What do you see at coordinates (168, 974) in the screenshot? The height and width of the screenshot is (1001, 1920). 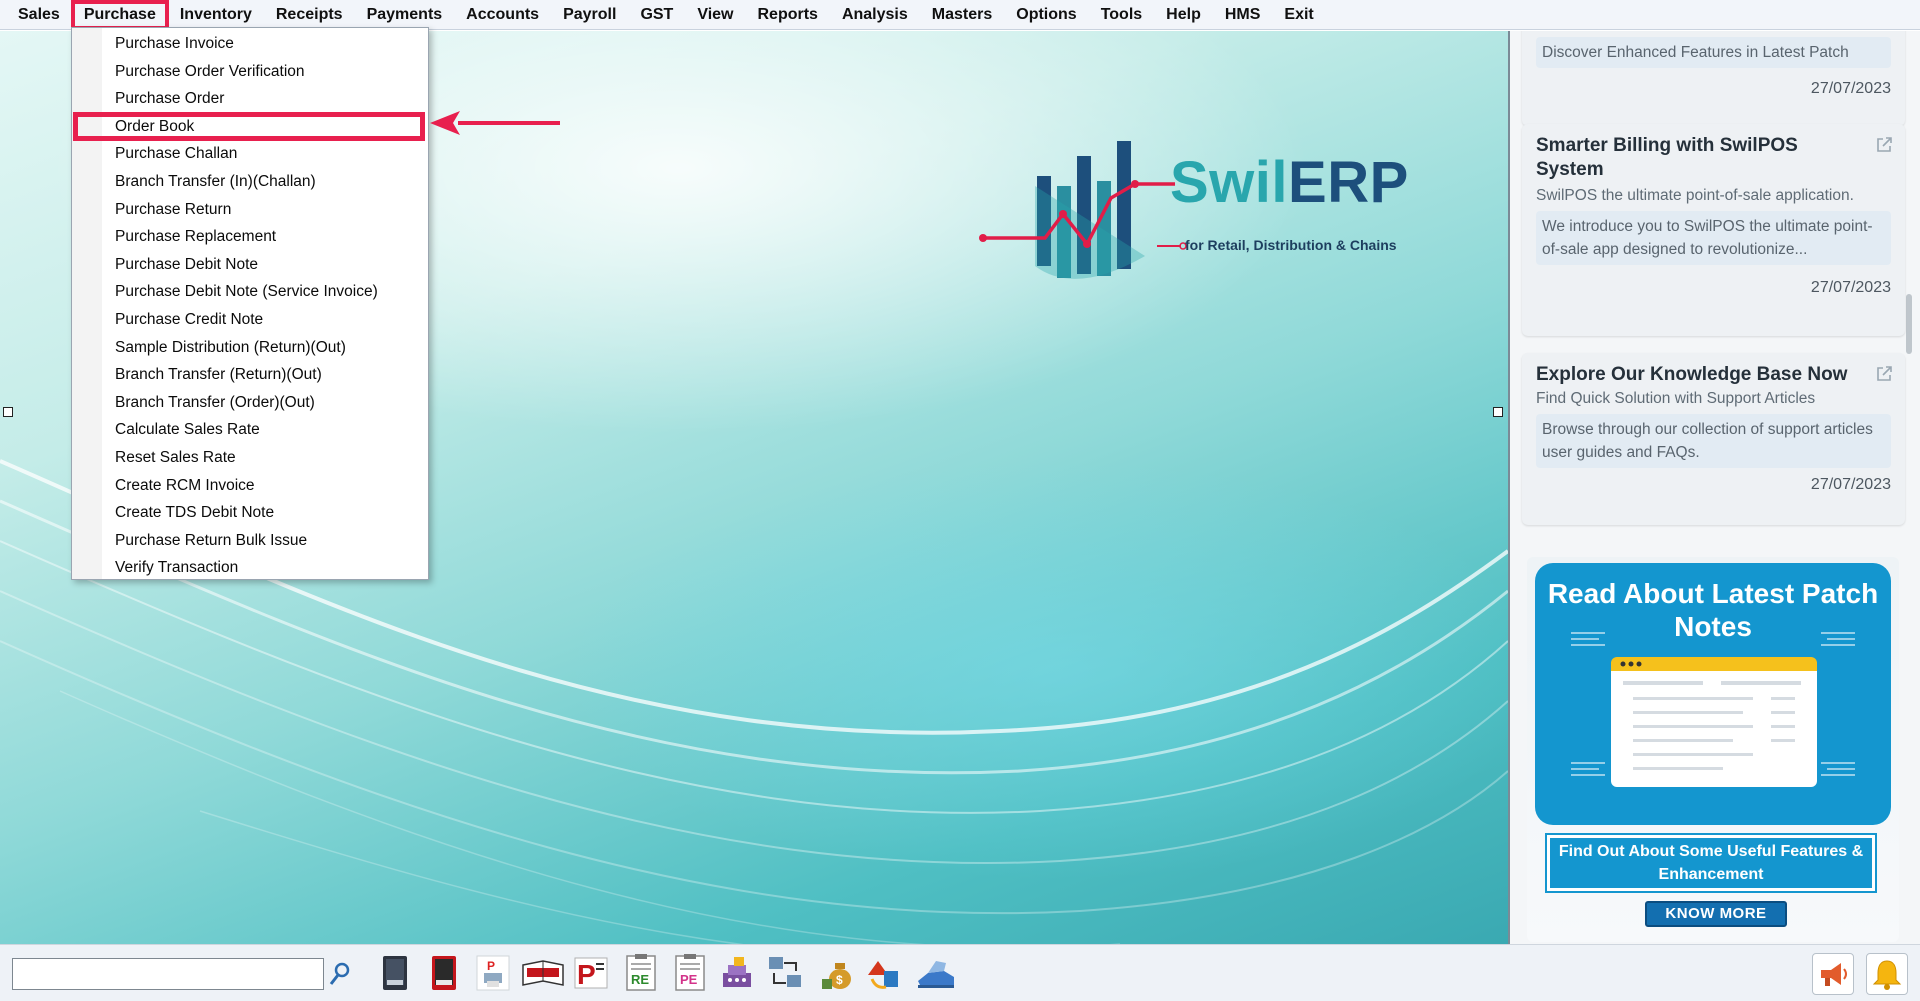 I see `search-input` at bounding box center [168, 974].